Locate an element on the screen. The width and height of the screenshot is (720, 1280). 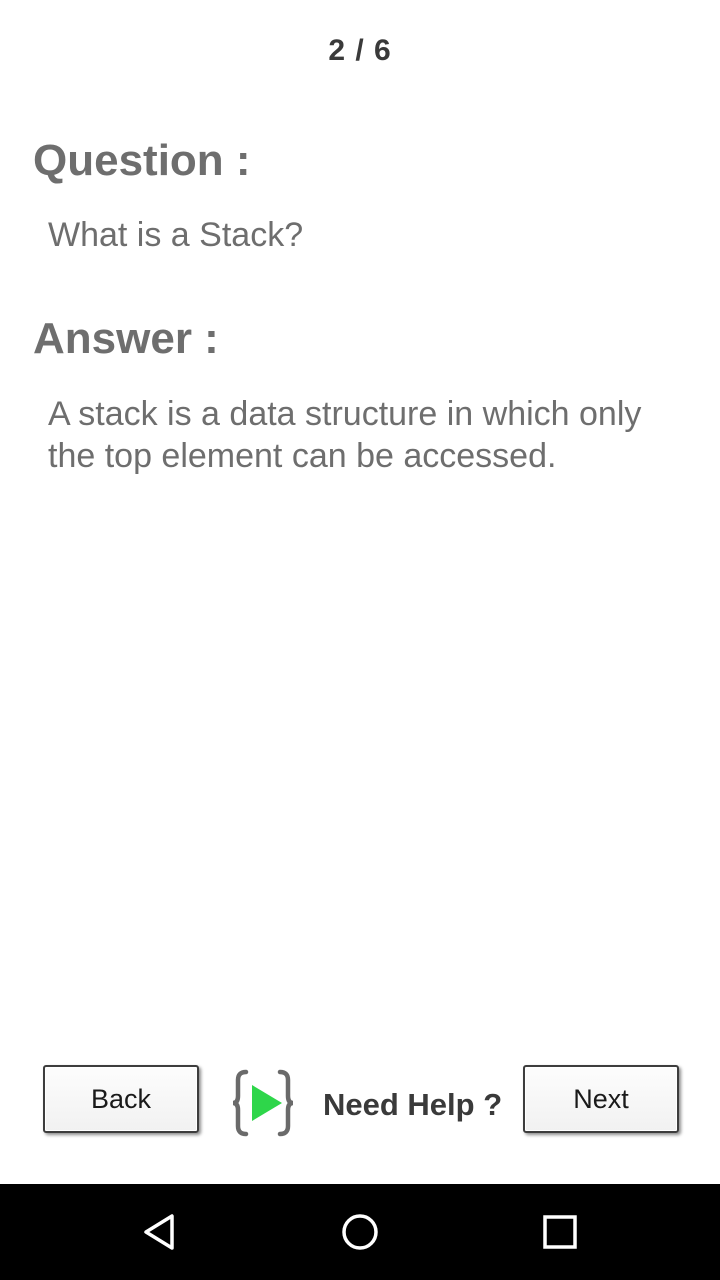
system-navigation-bar is located at coordinates (360, 1232).